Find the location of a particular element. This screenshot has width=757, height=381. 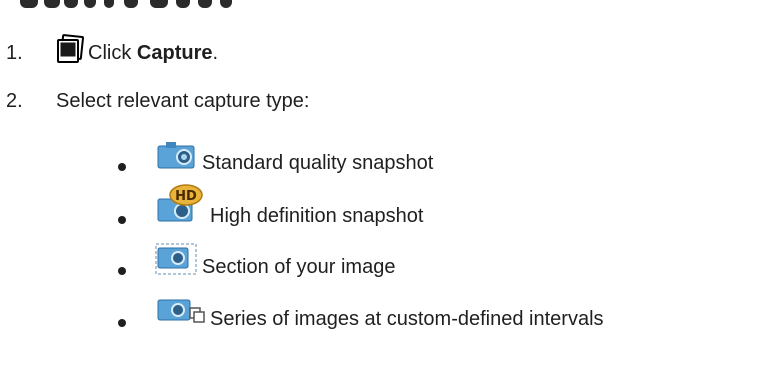

capture-photo-icon is located at coordinates (71, 49).